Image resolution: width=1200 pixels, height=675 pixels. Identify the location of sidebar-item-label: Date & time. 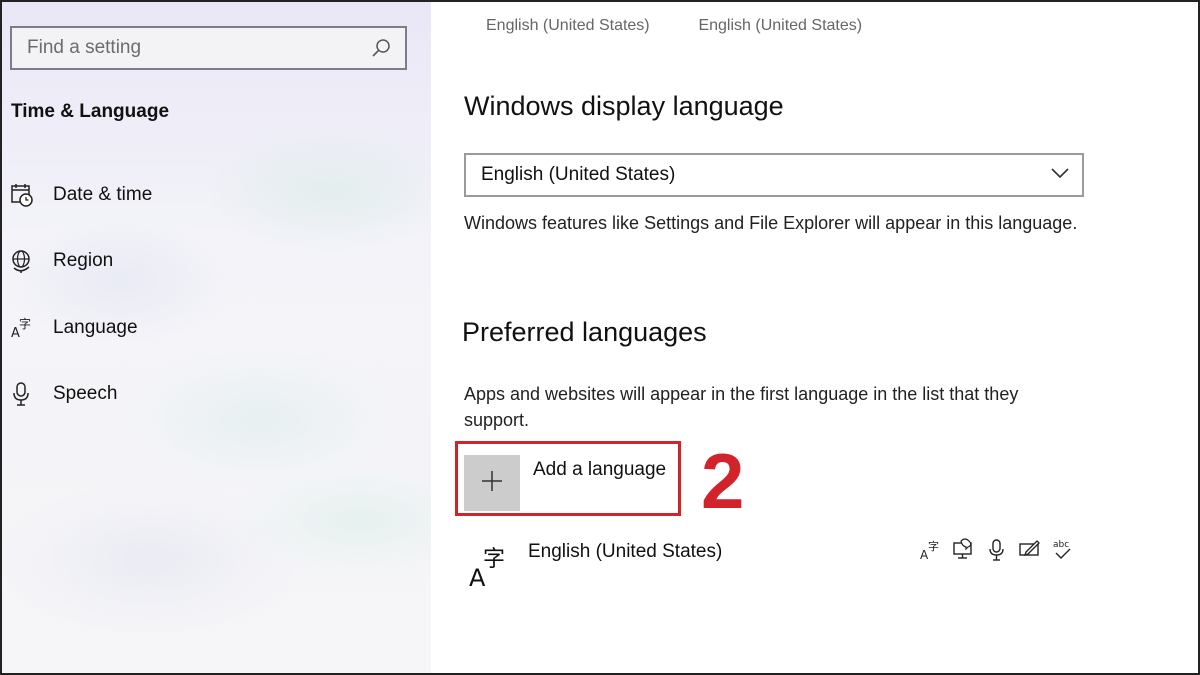
(103, 194).